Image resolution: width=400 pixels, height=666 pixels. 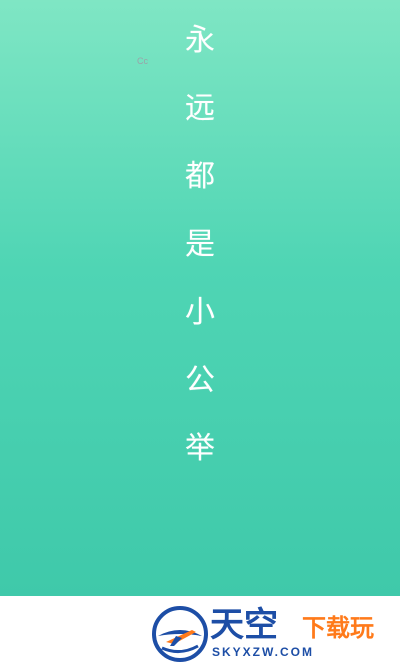 I want to click on footer-left-text: Cc, so click(x=142, y=61).